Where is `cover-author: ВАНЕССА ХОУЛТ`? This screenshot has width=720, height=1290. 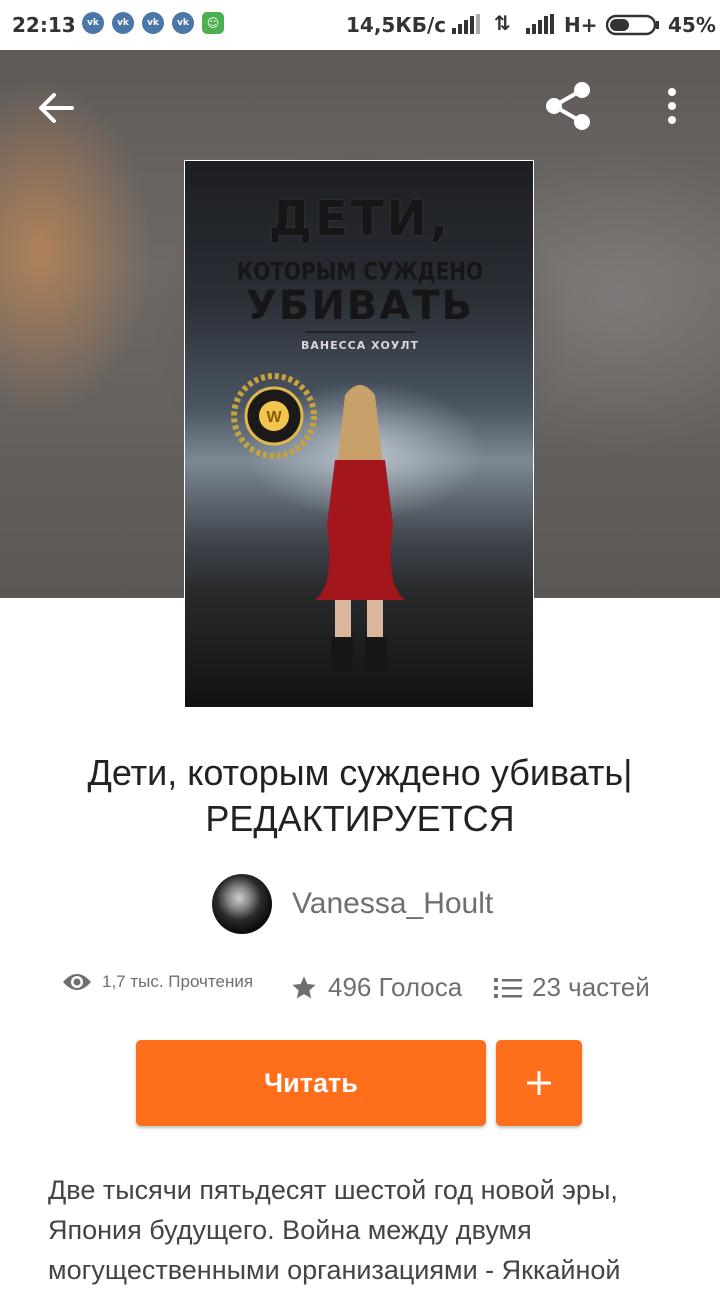
cover-author: ВАНЕССА ХОУЛТ is located at coordinates (360, 345).